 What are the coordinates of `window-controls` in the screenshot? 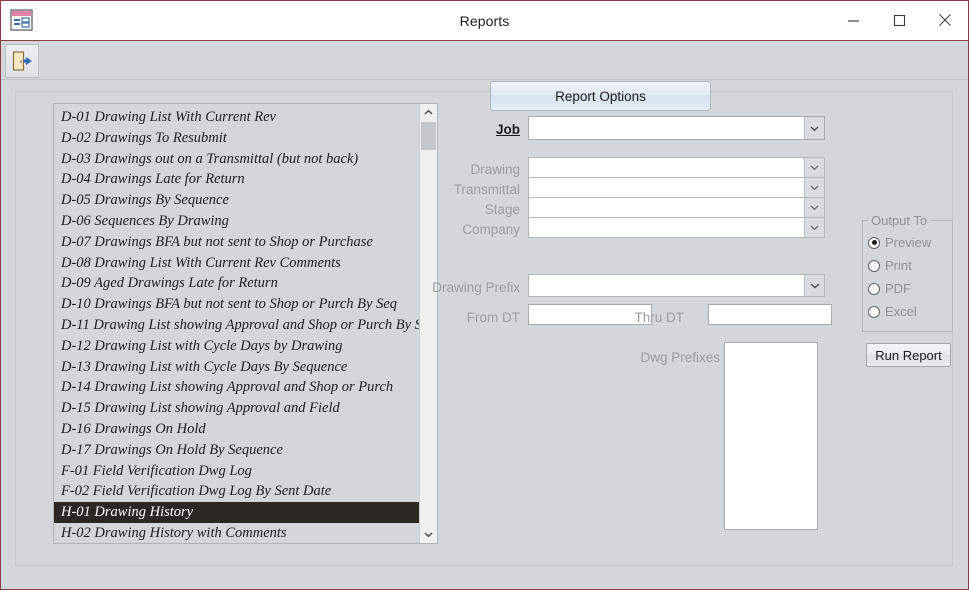 It's located at (899, 20).